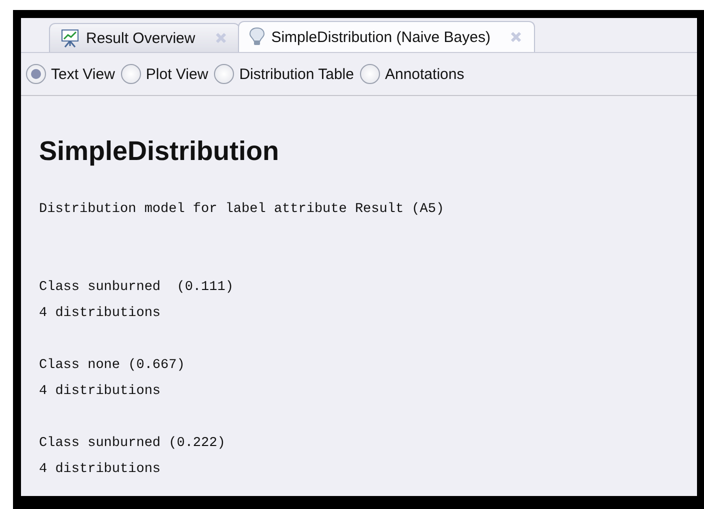 This screenshot has width=704, height=509. Describe the element at coordinates (112, 366) in the screenshot. I see `class-heading: Class none (0.667)` at that location.